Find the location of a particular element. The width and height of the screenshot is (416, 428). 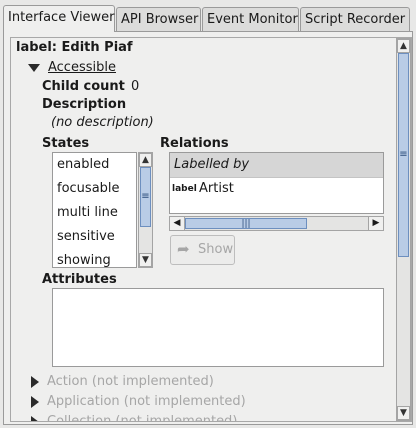

description-label: Description is located at coordinates (84, 104).